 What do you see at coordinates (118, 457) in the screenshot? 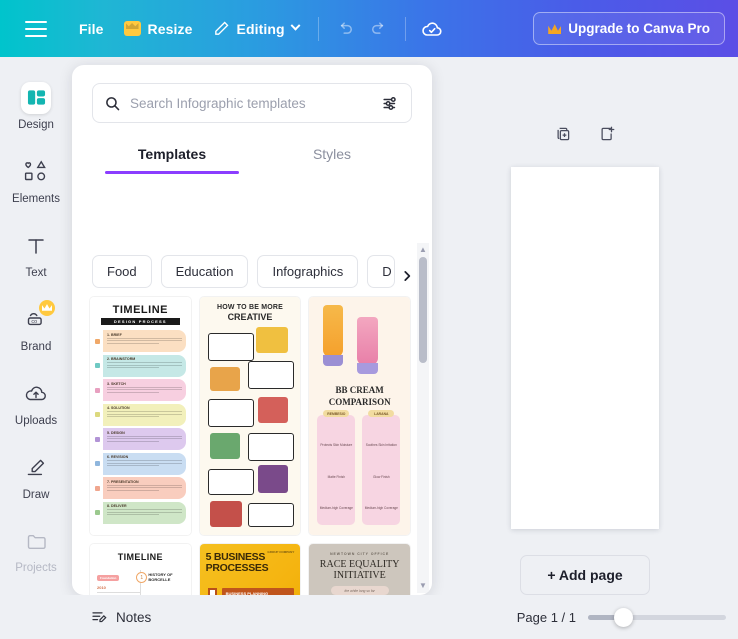
I see `template-step-label: 6. REVISION` at bounding box center [118, 457].